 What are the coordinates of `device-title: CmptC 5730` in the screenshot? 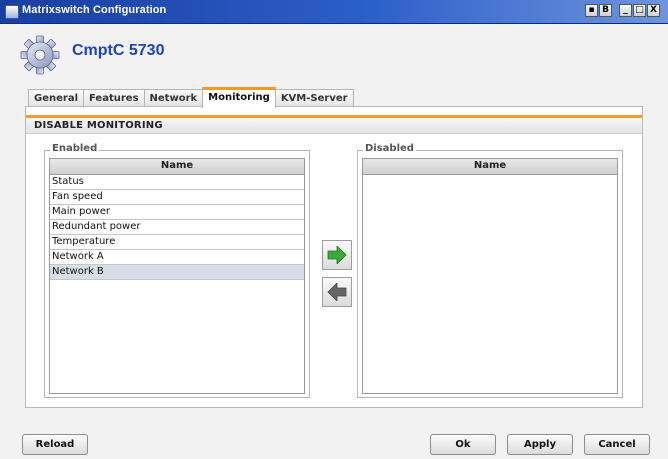 It's located at (118, 50).